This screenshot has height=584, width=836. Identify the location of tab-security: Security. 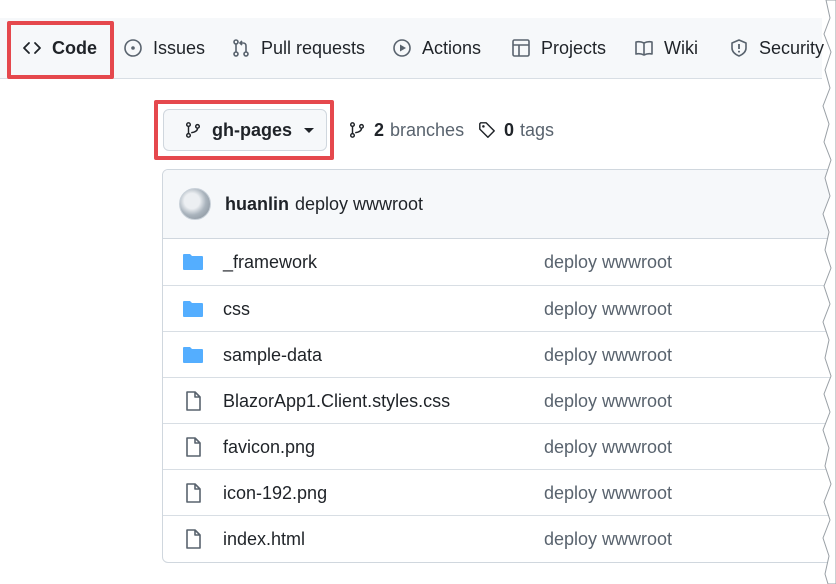
(776, 48).